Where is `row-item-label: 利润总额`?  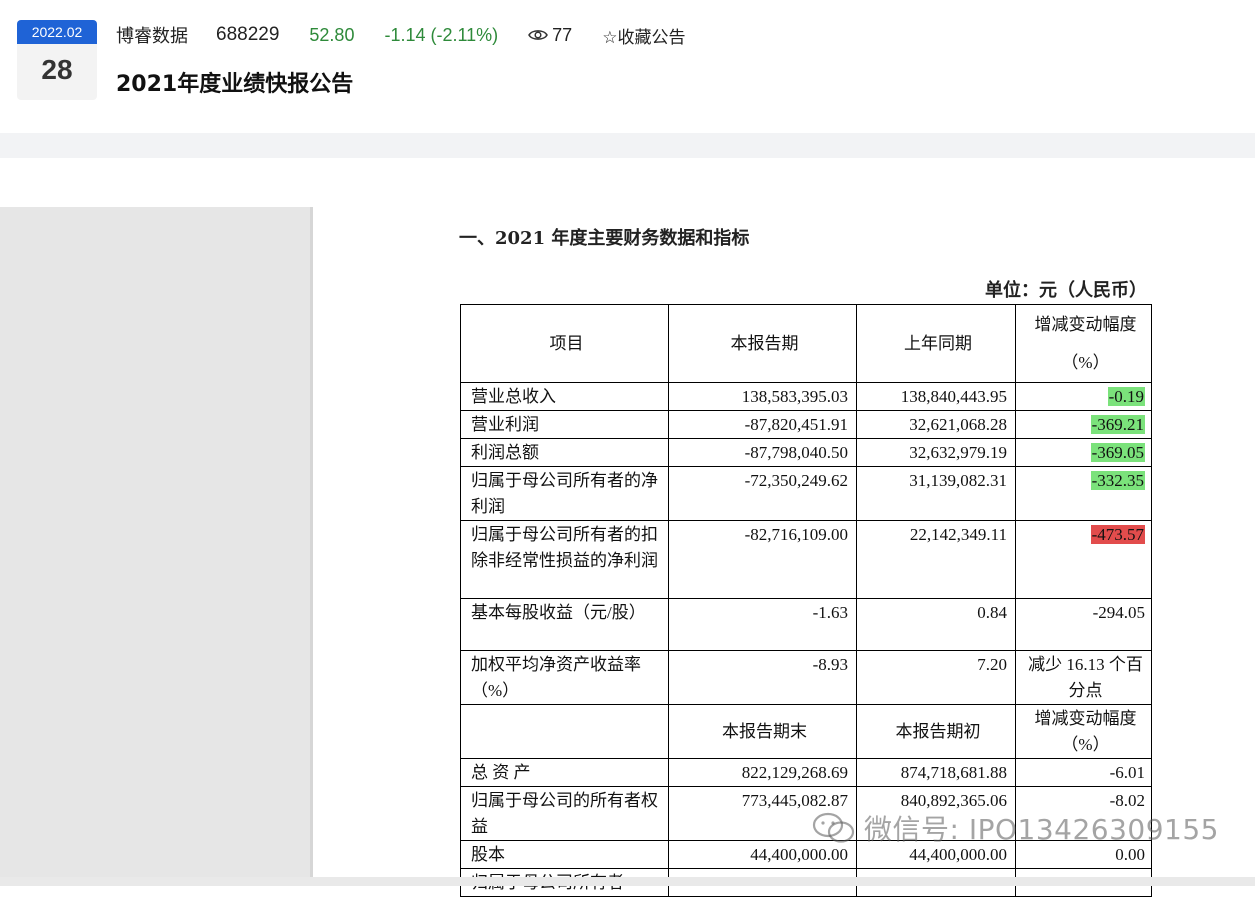
row-item-label: 利润总额 is located at coordinates (564, 452).